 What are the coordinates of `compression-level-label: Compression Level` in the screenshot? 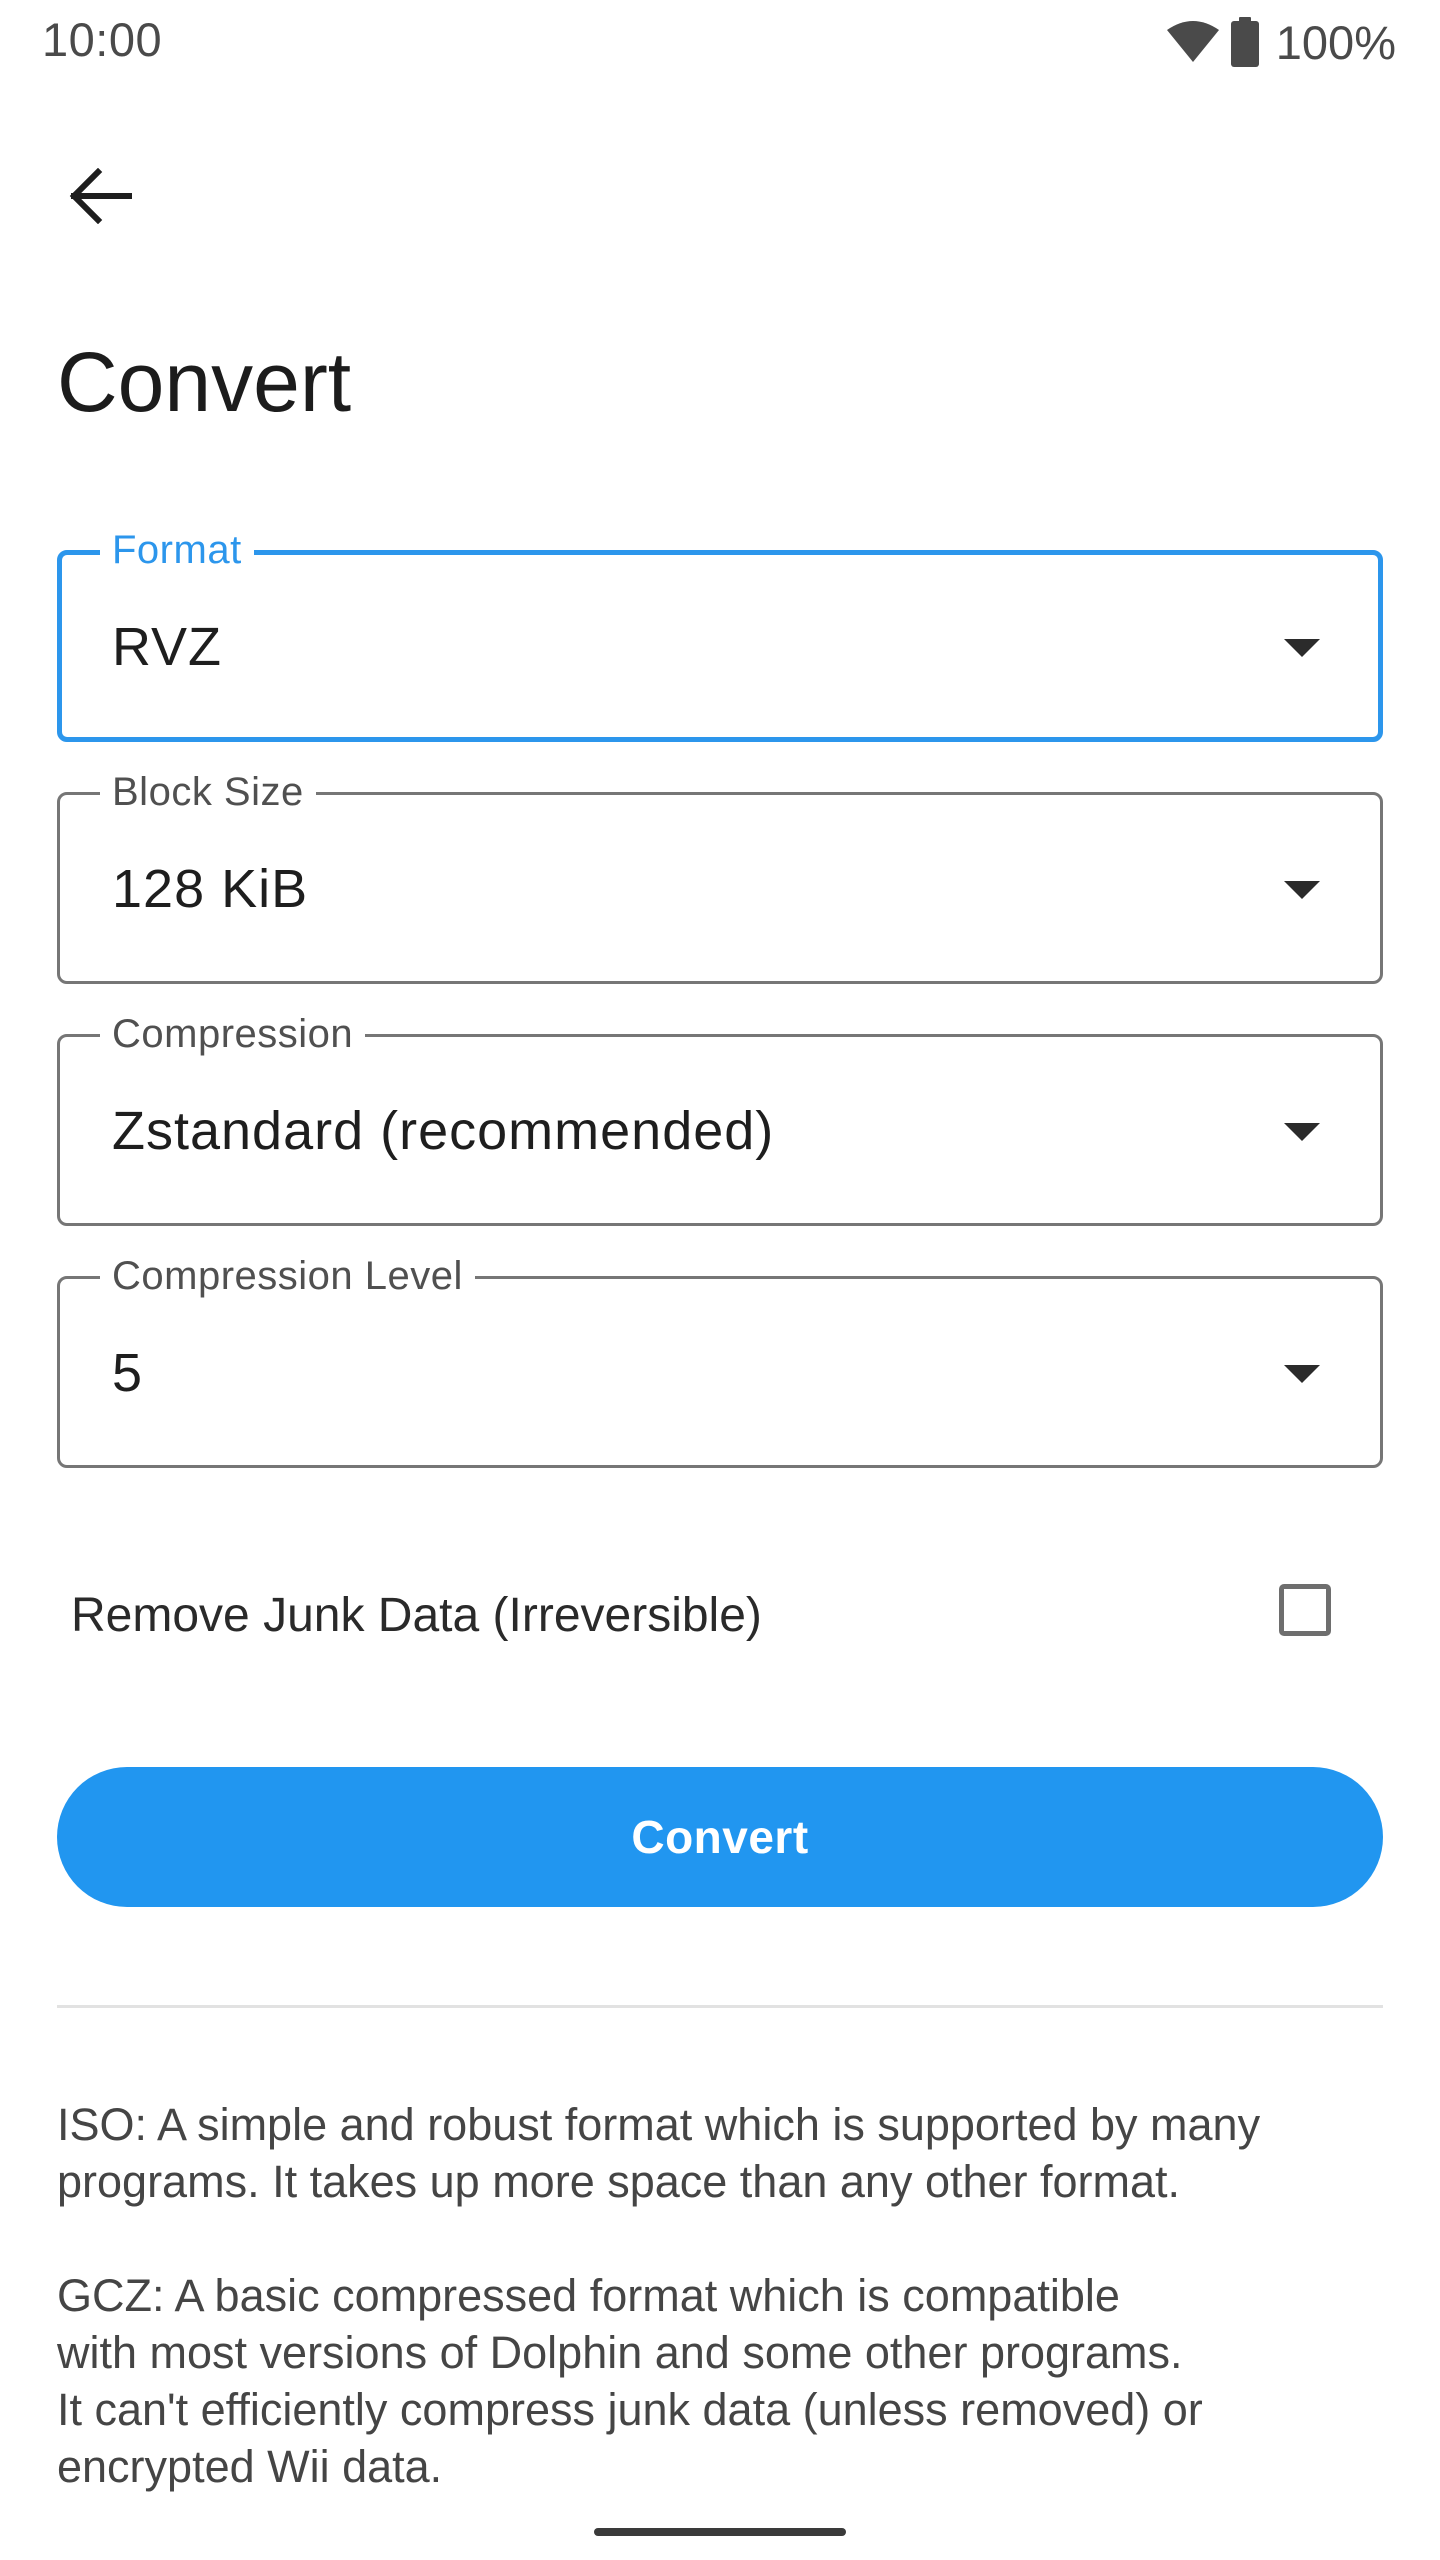 It's located at (287, 1276).